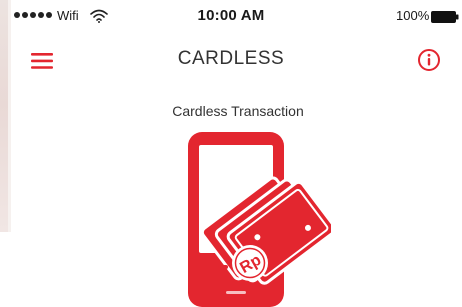 This screenshot has height=307, width=462. I want to click on status-bar: Wifi 10:00 AM 100%, so click(231, 17).